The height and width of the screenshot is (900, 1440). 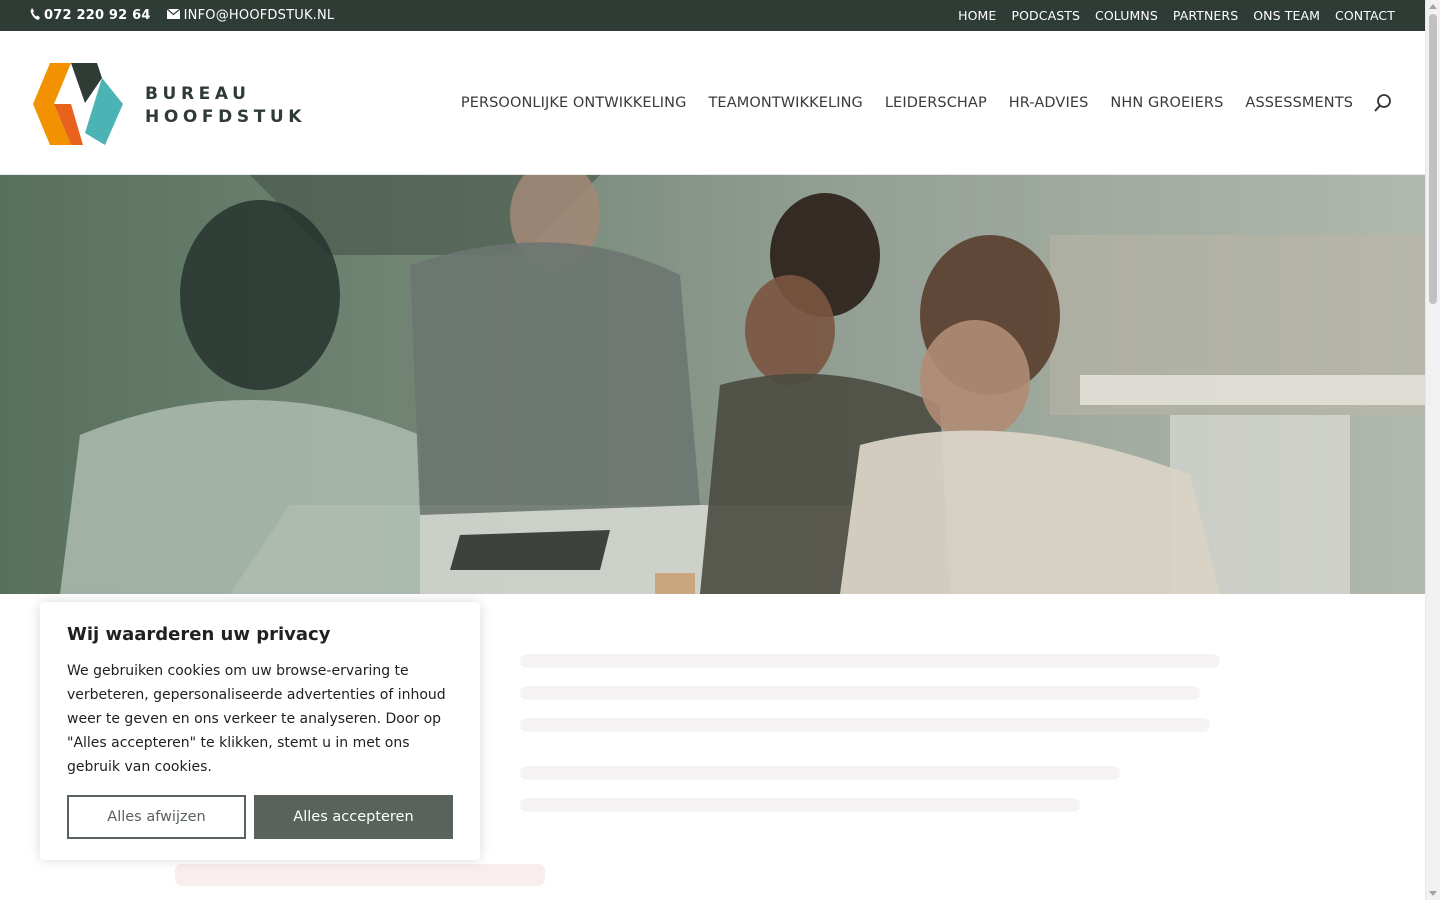 What do you see at coordinates (360, 875) in the screenshot?
I see `faded-heading` at bounding box center [360, 875].